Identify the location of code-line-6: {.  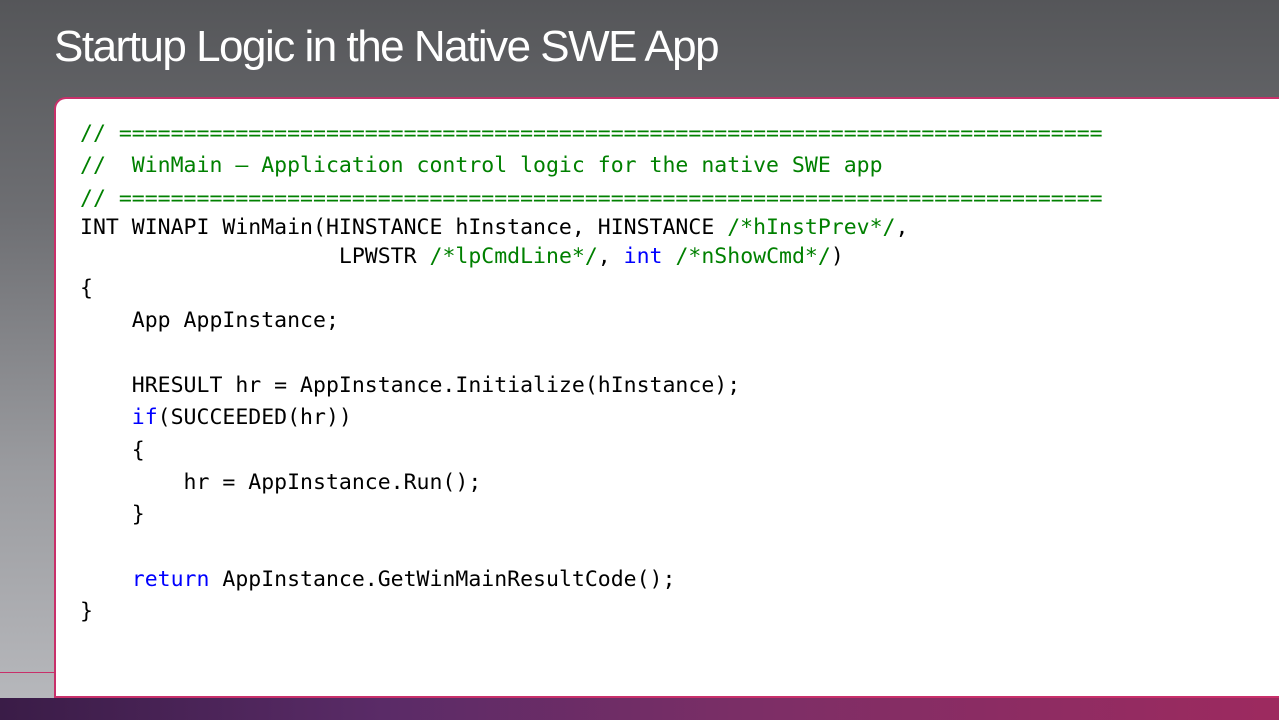
(591, 289).